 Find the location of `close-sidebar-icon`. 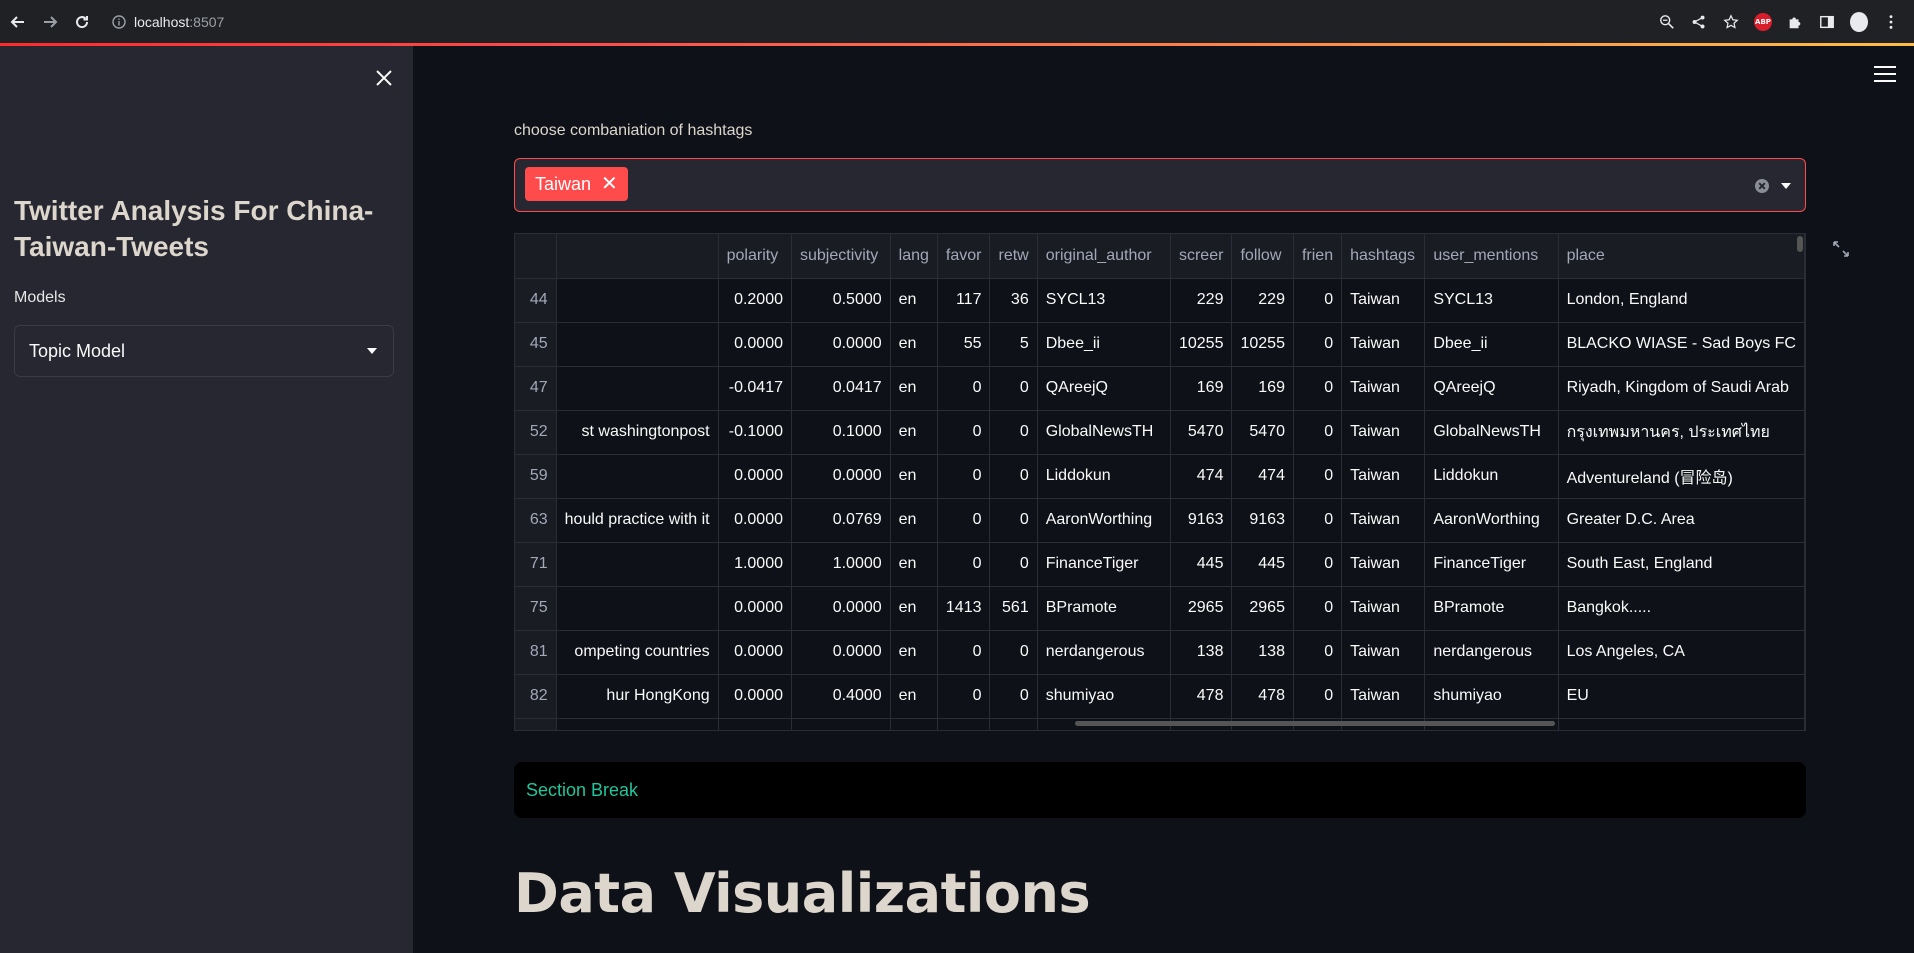

close-sidebar-icon is located at coordinates (384, 78).